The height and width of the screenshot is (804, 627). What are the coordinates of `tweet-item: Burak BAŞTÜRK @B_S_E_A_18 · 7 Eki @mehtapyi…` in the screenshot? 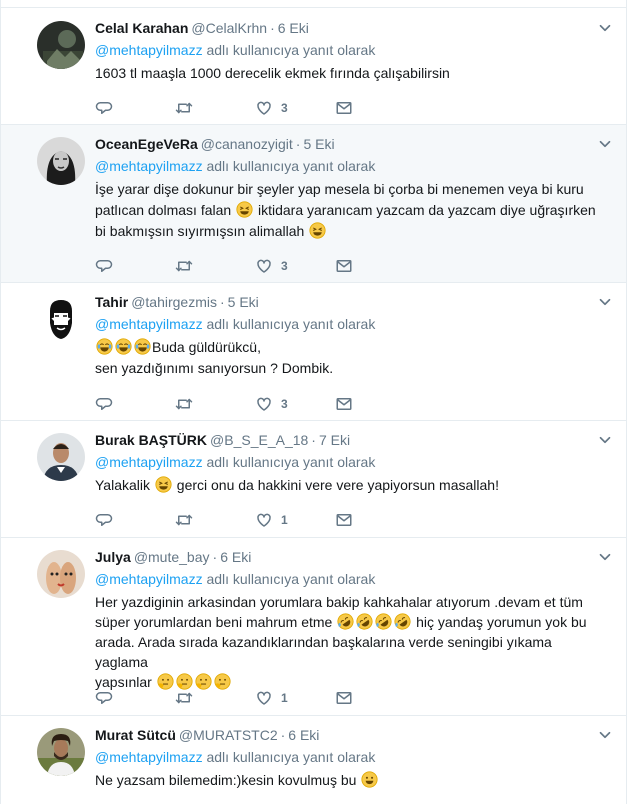 It's located at (313, 479).